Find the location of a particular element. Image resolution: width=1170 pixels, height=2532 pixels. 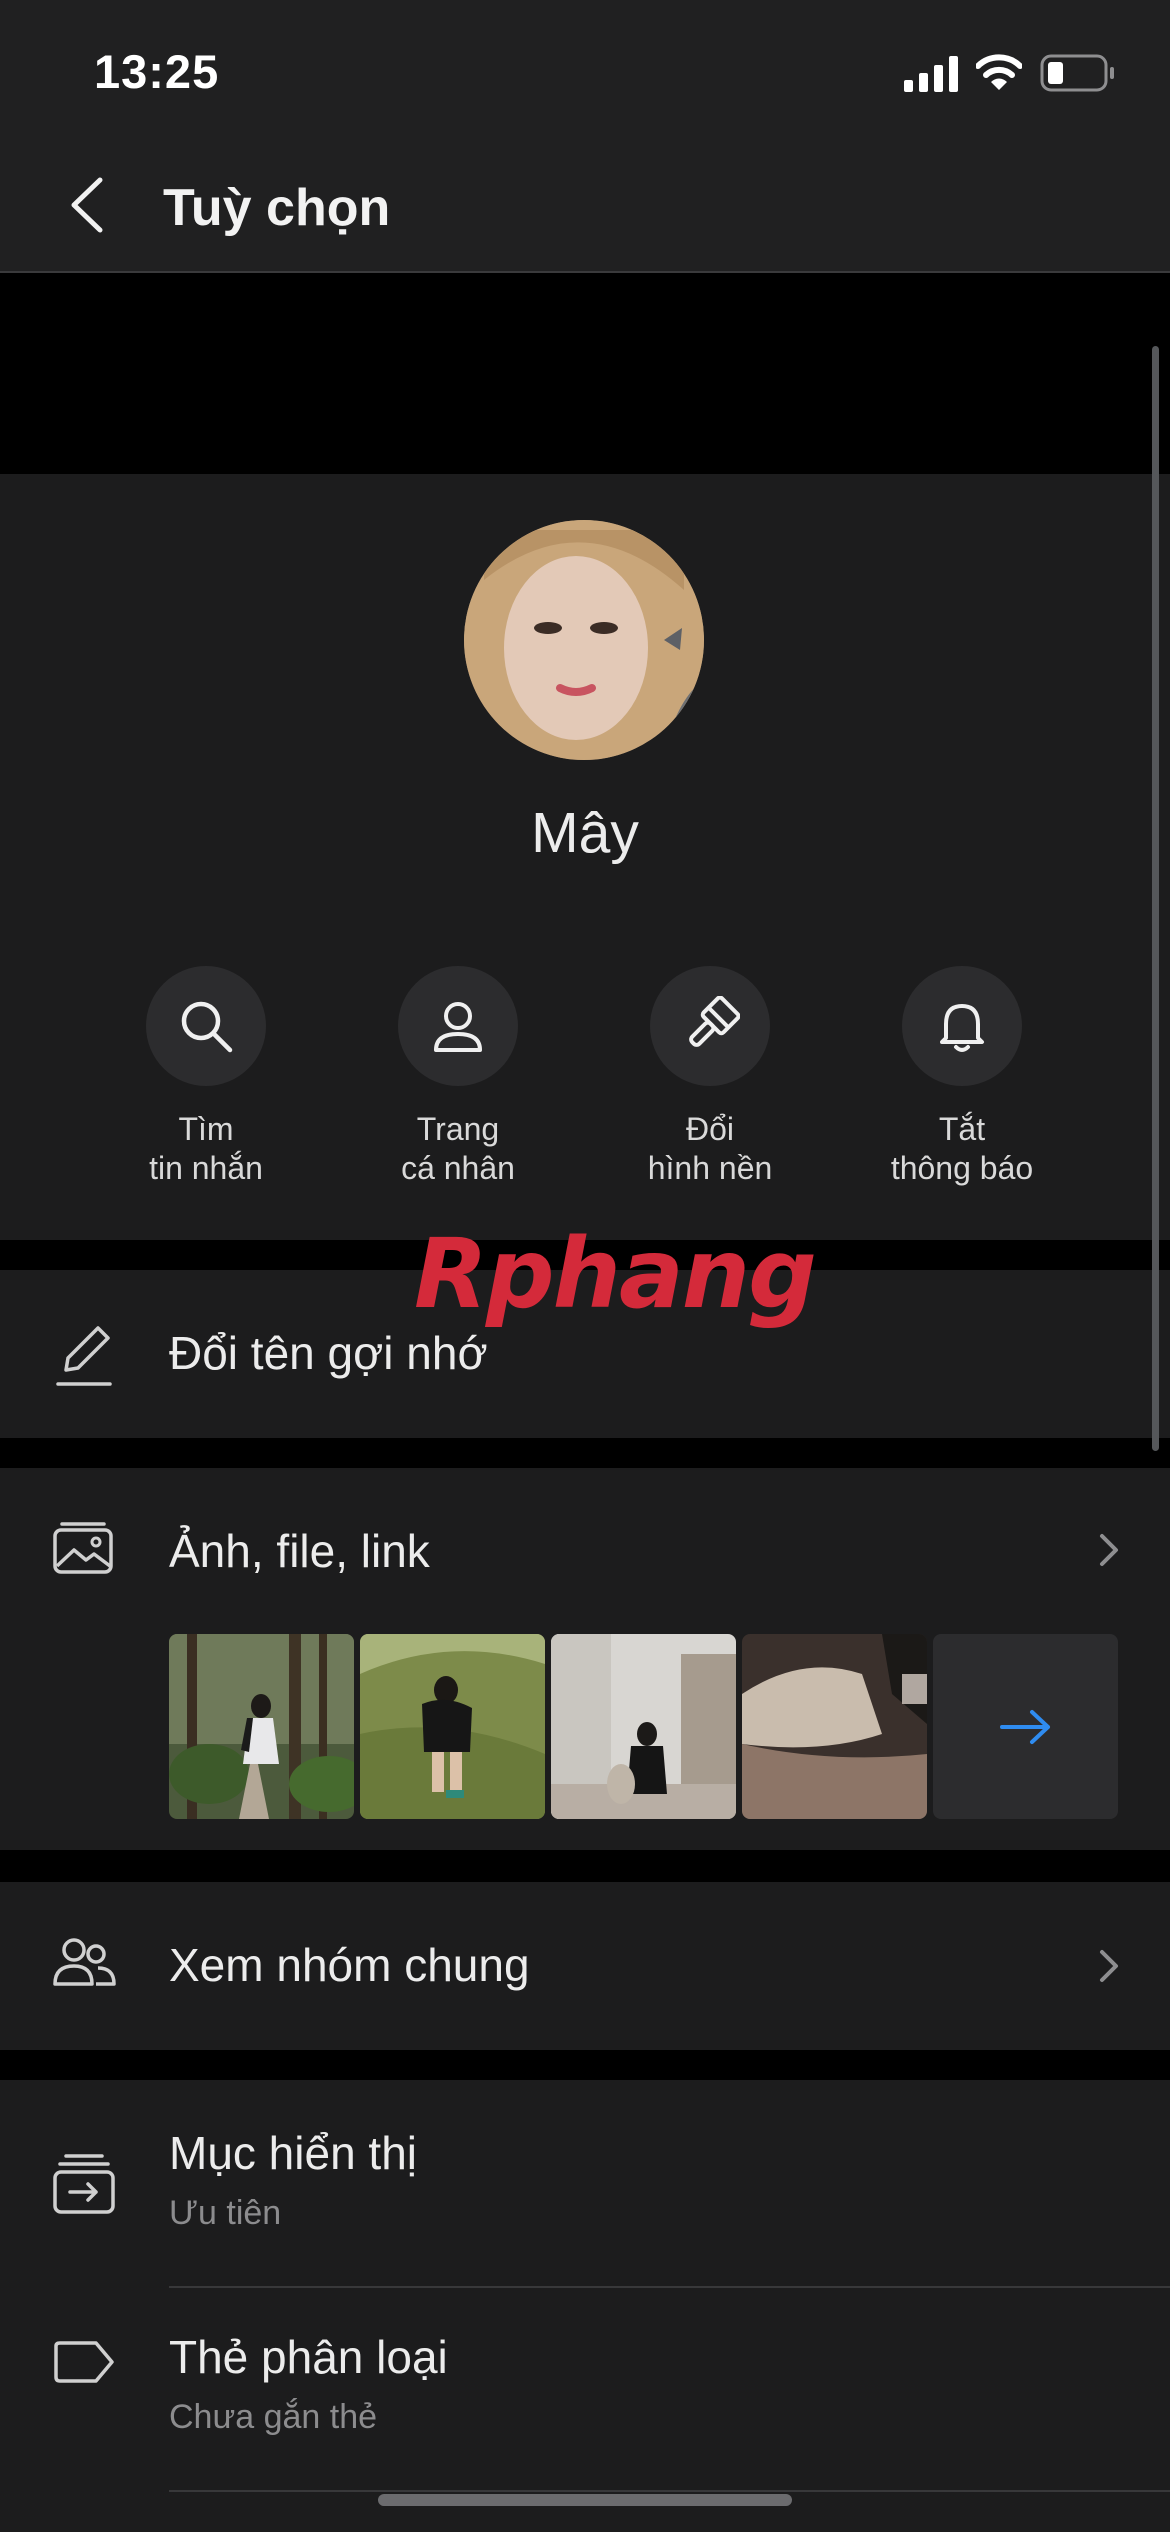

action-profile-page: Trang cá nhân is located at coordinates (458, 1077).